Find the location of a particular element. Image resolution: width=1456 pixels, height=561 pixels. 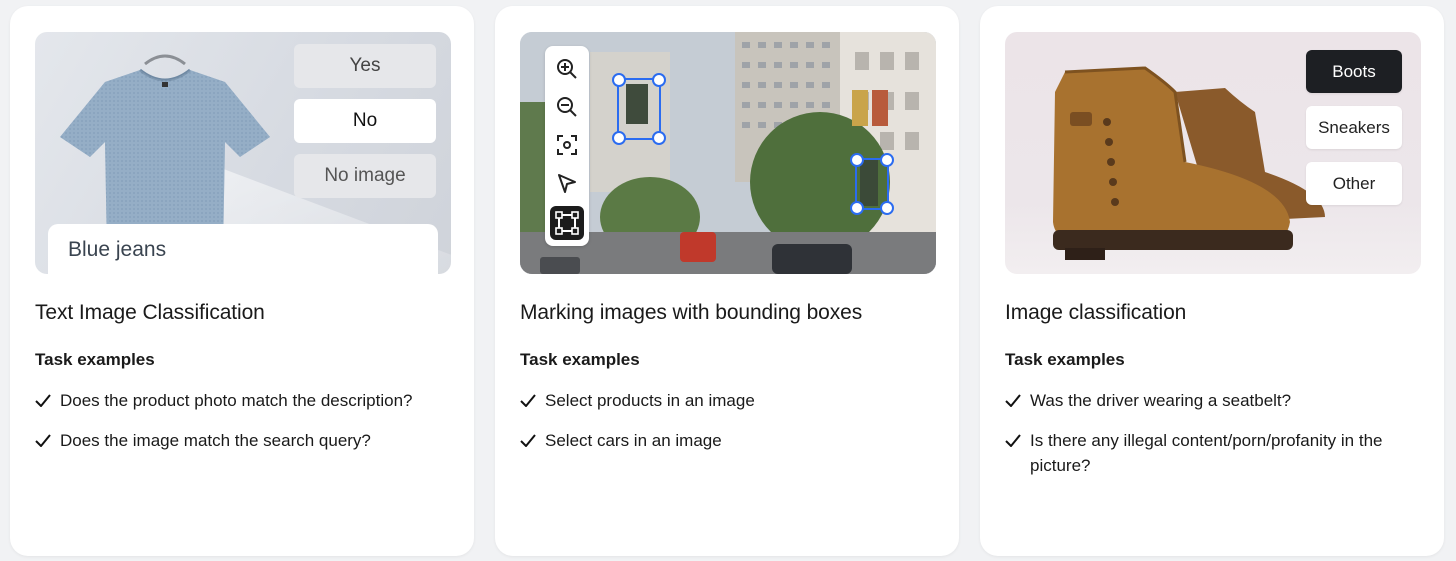

example-text: Select products in an image is located at coordinates (650, 400).